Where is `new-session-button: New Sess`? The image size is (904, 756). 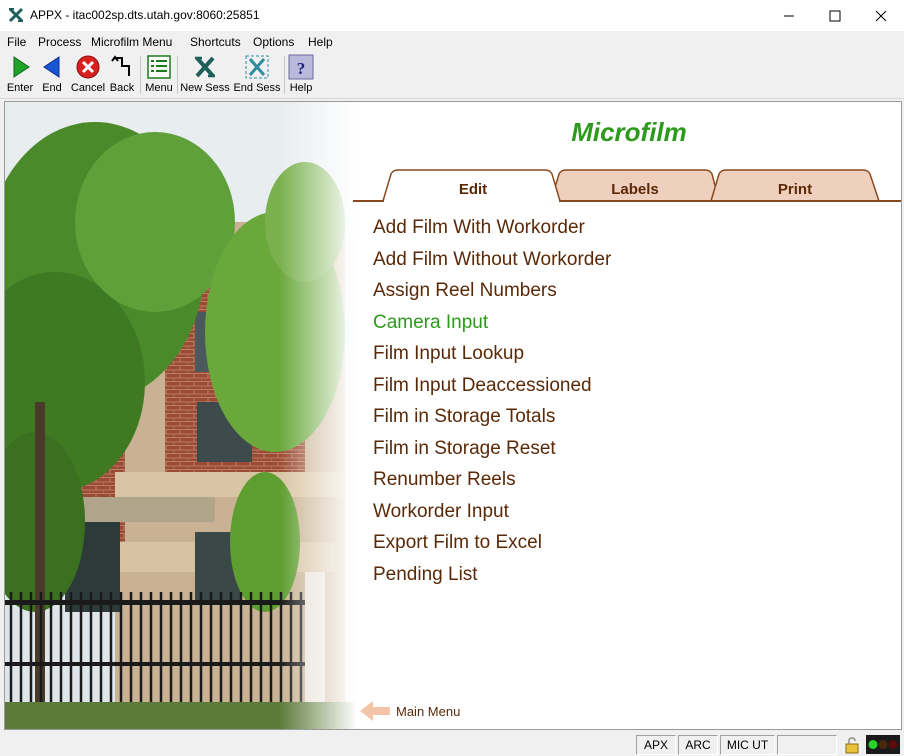
new-session-button: New Sess is located at coordinates (205, 75).